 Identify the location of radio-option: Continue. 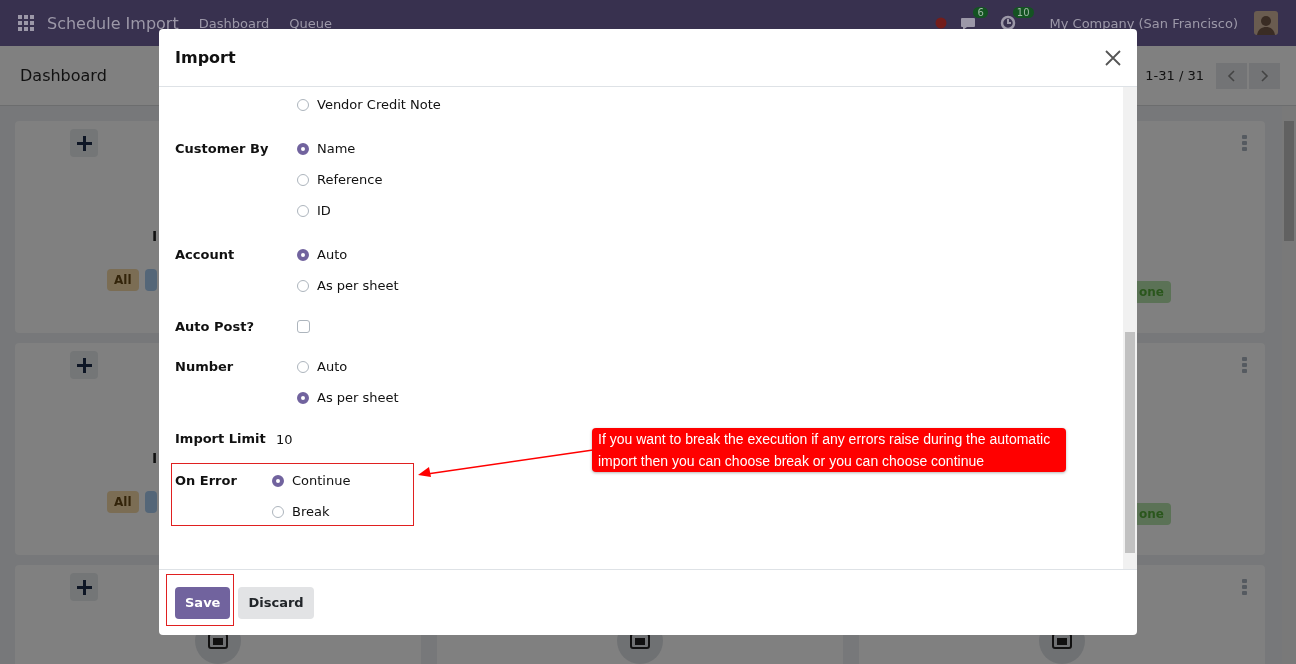
(311, 480).